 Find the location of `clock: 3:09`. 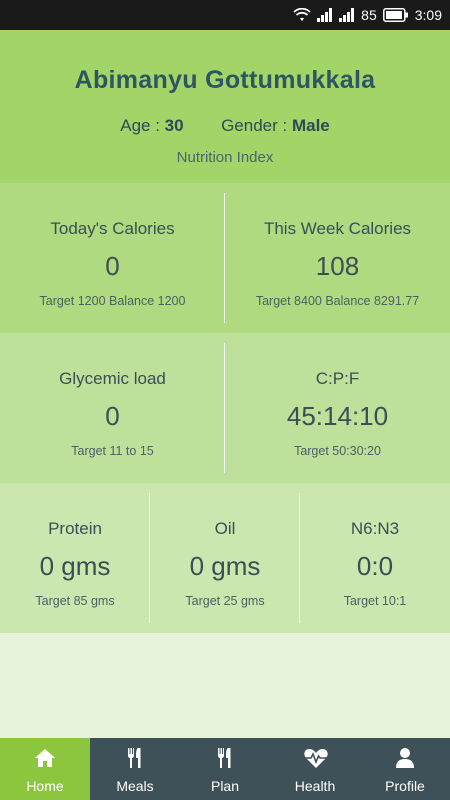

clock: 3:09 is located at coordinates (428, 15).